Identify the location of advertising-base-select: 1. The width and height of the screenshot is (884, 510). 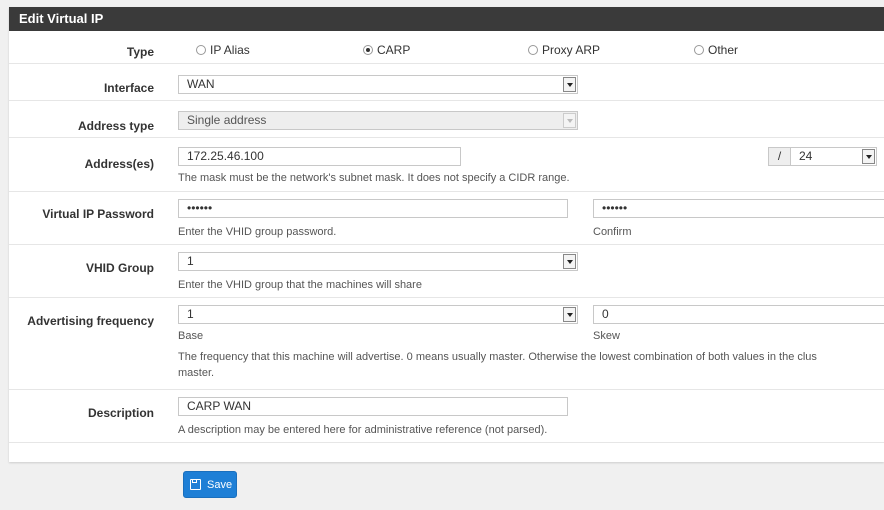
(378, 314).